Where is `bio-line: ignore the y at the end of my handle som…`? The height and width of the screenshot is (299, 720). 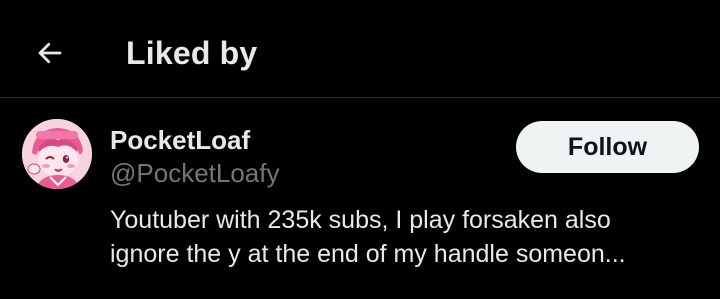 bio-line: ignore the y at the end of my handle som… is located at coordinates (368, 254).